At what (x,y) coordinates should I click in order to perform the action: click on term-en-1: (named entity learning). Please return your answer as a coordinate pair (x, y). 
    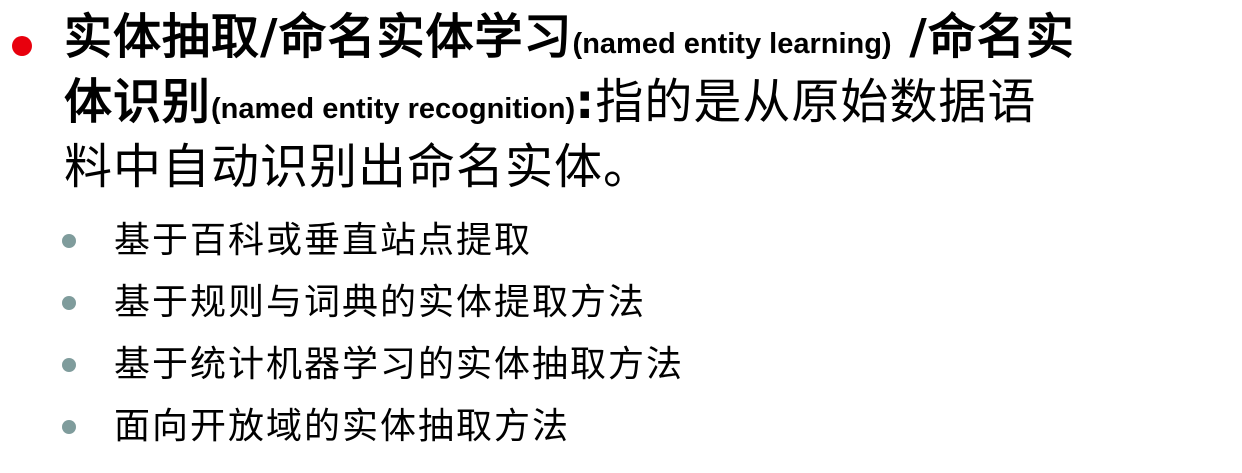
    Looking at the image, I should click on (732, 44).